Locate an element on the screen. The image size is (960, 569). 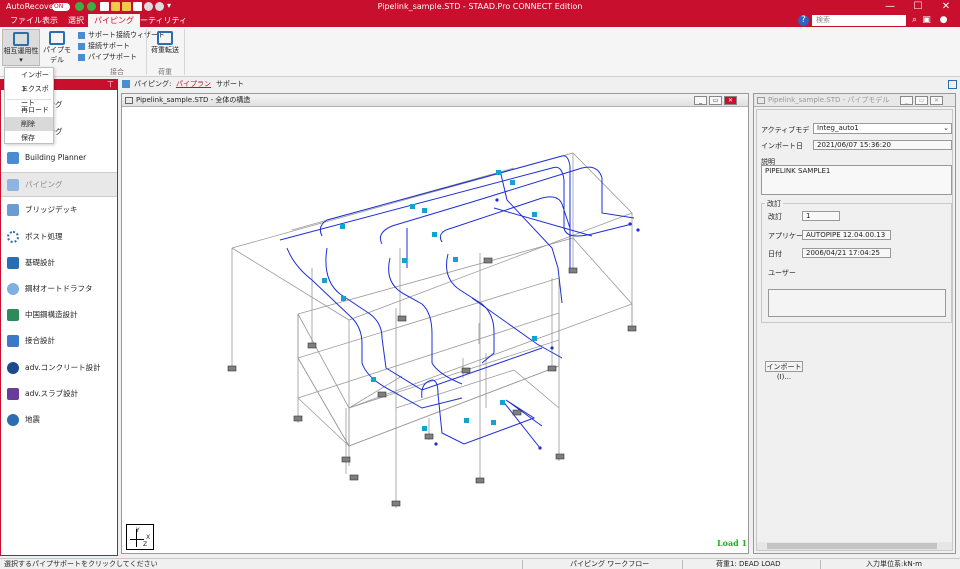
minimize-button: — is located at coordinates (890, 7).